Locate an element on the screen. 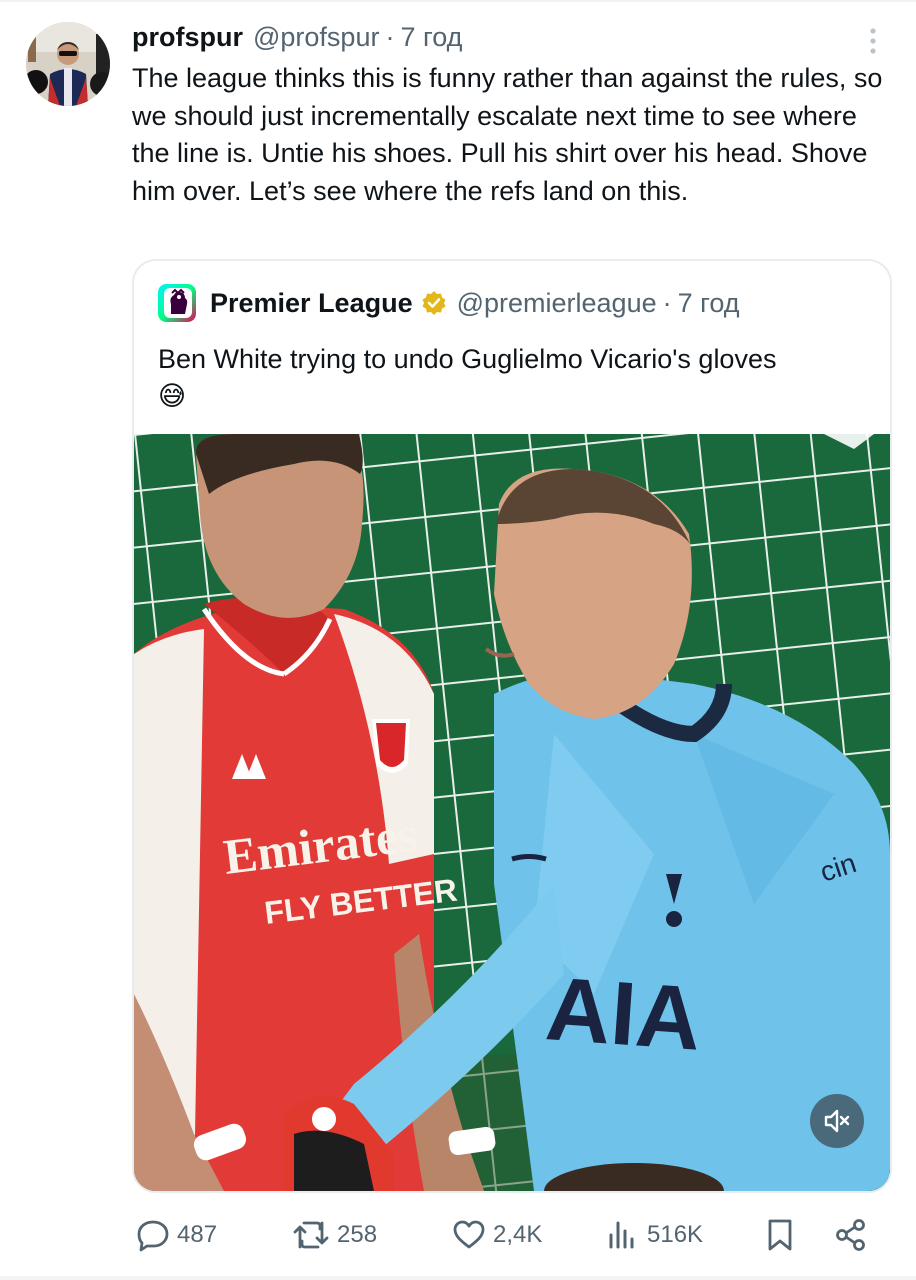 This screenshot has height=1280, width=916. verified-badge-icon is located at coordinates (434, 303).